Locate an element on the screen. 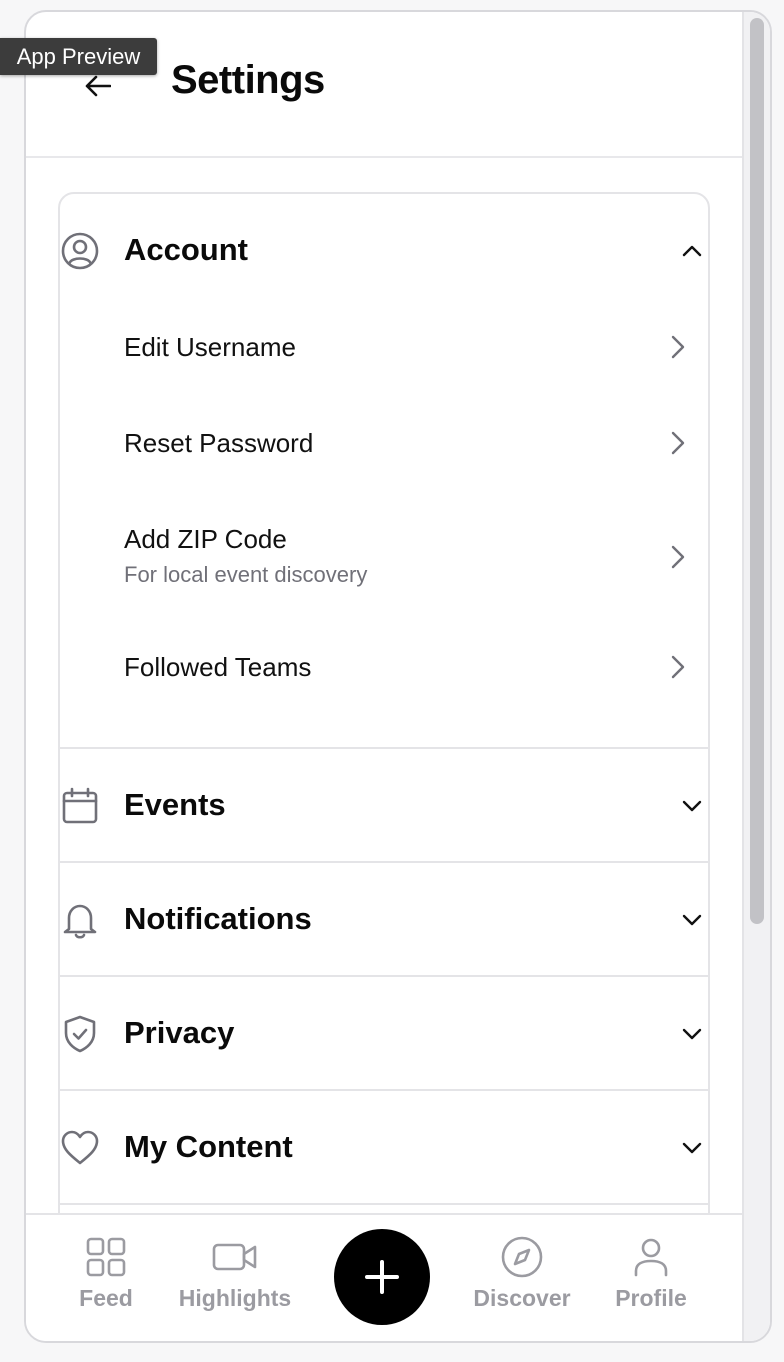 The width and height of the screenshot is (784, 1362). create-button is located at coordinates (382, 1277).